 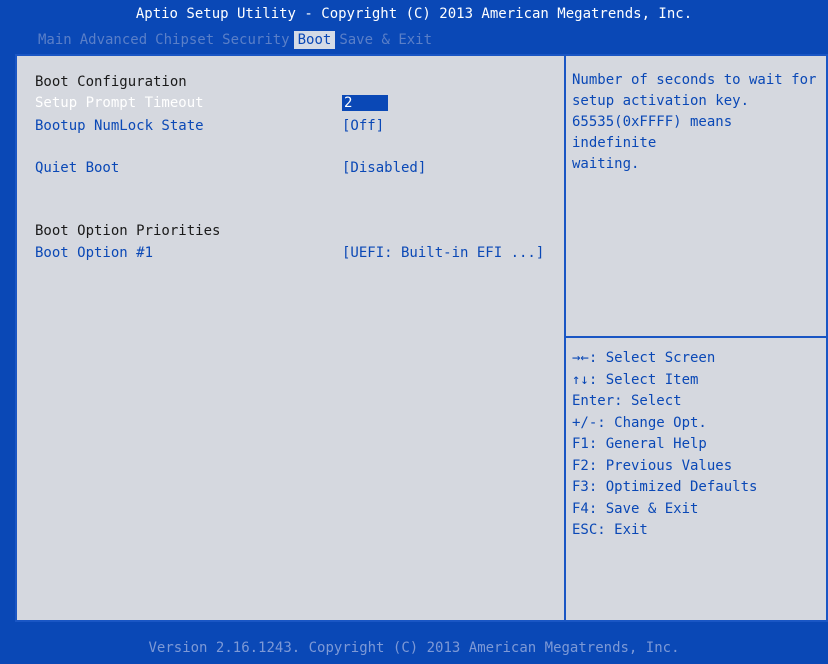 What do you see at coordinates (635, 379) in the screenshot?
I see `key-select-item: ↑↓: Select Item` at bounding box center [635, 379].